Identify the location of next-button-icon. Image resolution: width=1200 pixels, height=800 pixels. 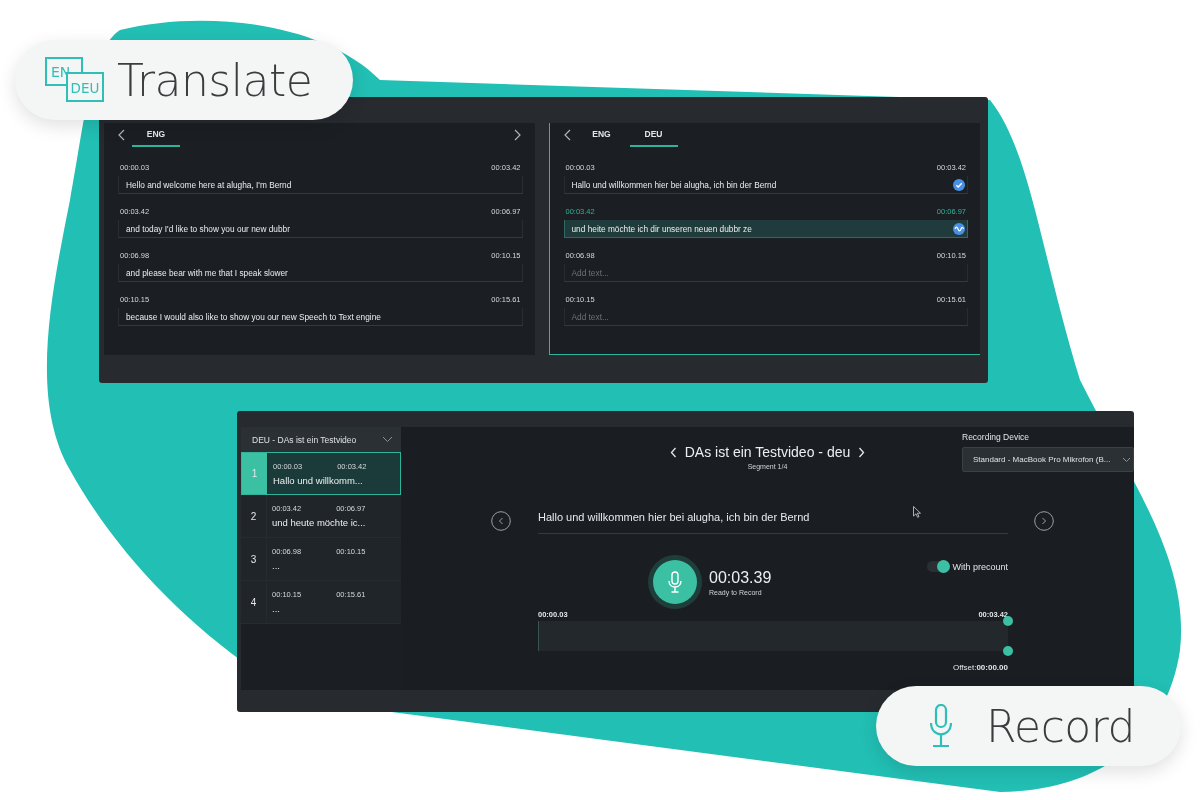
(1044, 520).